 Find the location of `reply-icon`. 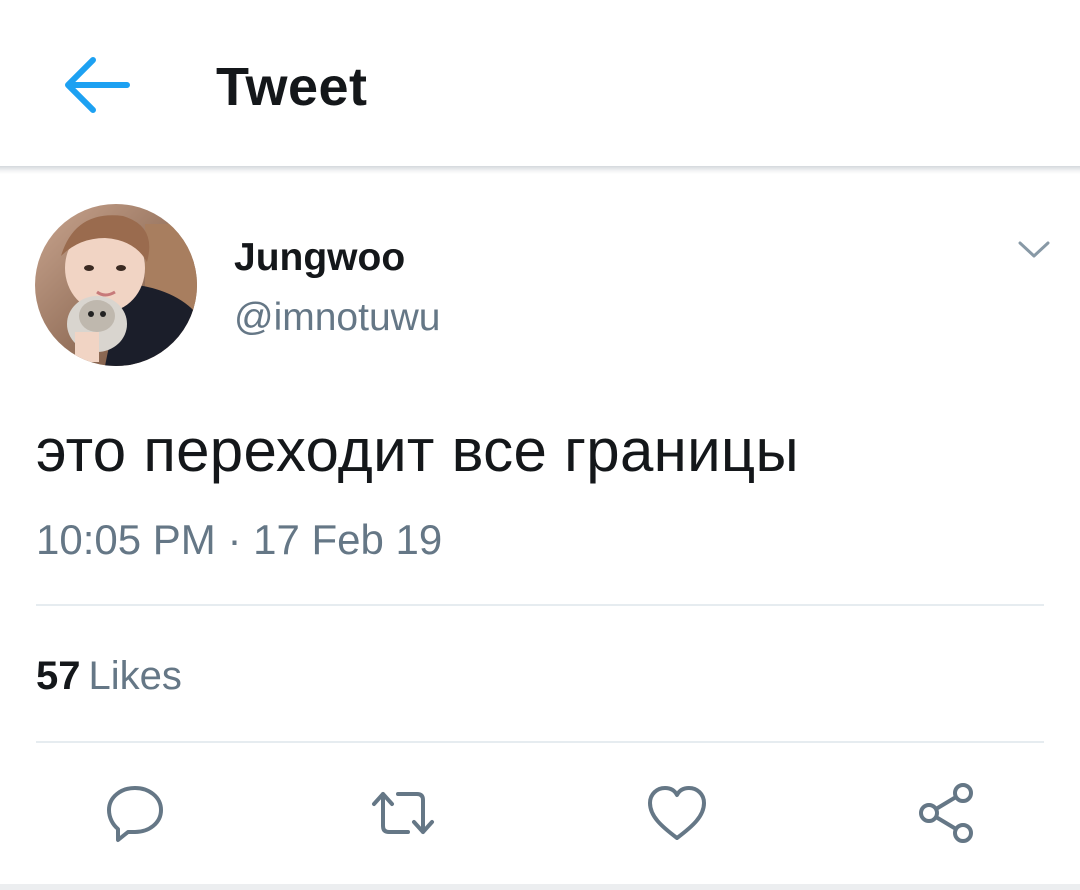

reply-icon is located at coordinates (135, 814).